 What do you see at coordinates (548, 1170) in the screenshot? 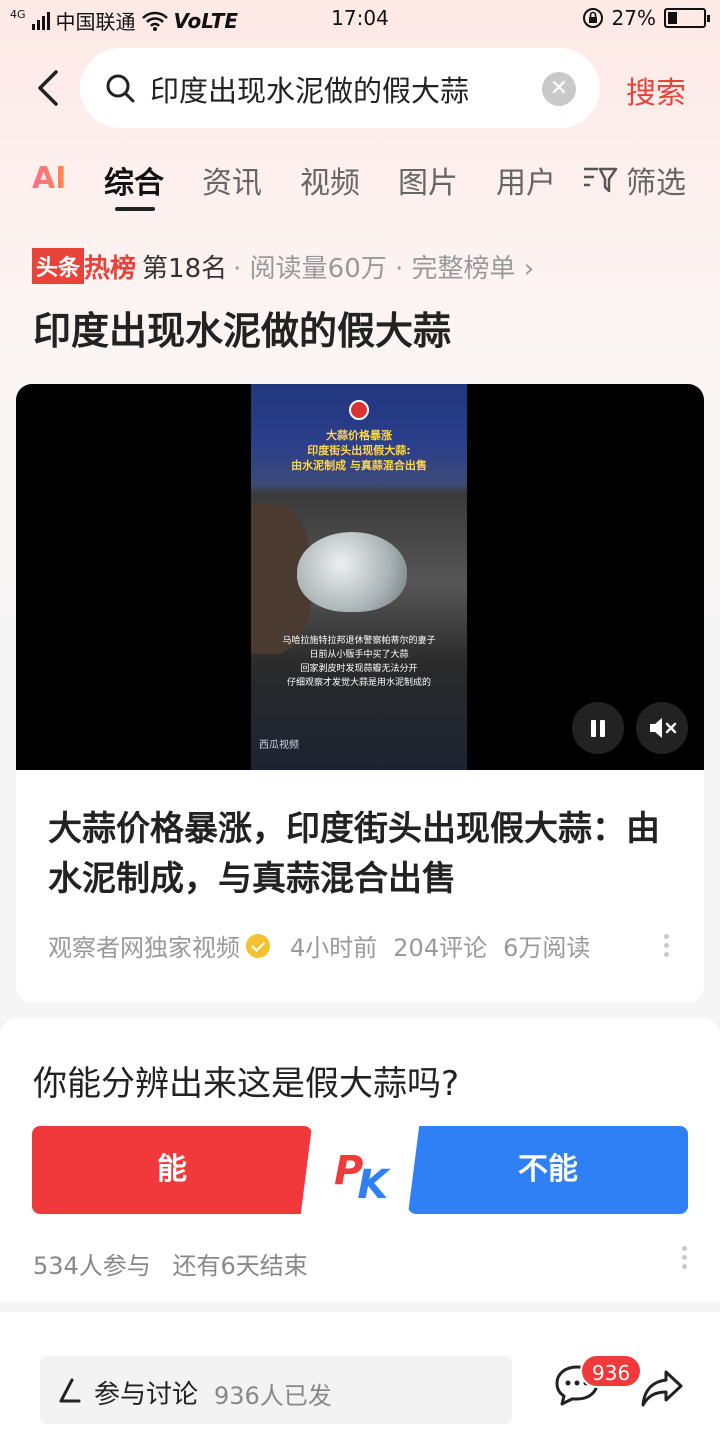
I see `vote-no-button: 不能` at bounding box center [548, 1170].